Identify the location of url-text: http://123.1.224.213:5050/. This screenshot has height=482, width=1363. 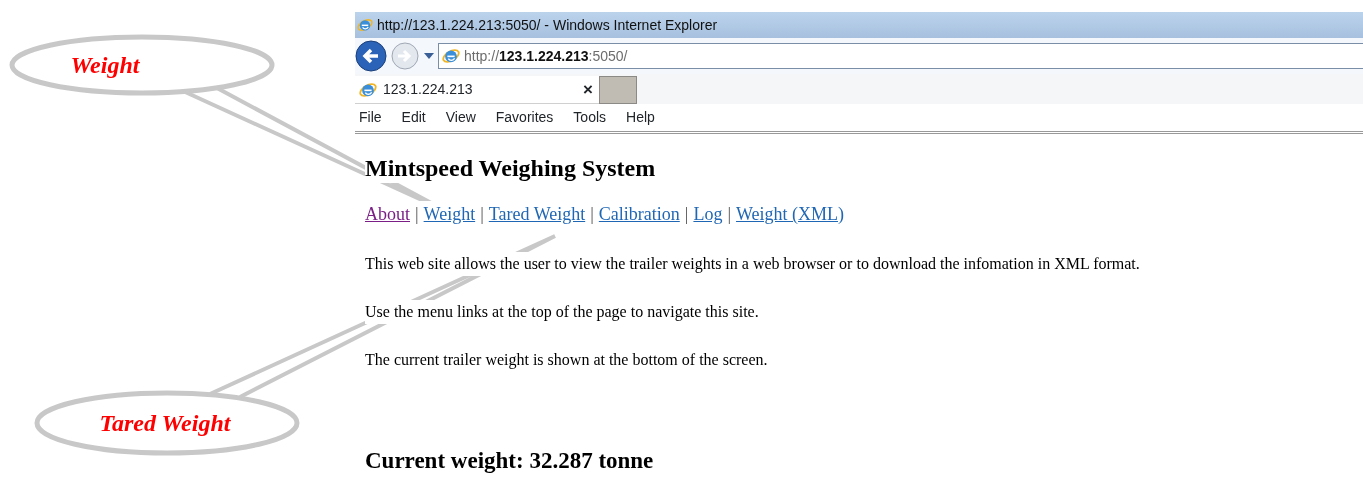
(546, 56).